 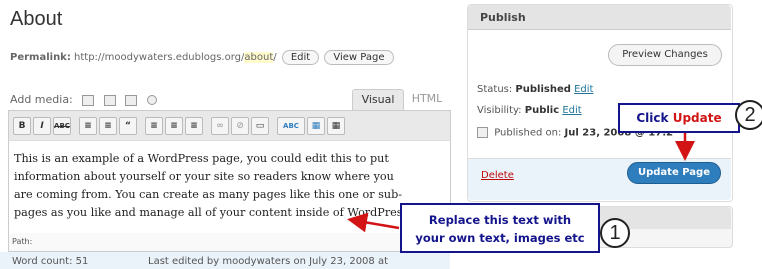 I want to click on callout-click-update: Click Update, so click(x=679, y=118).